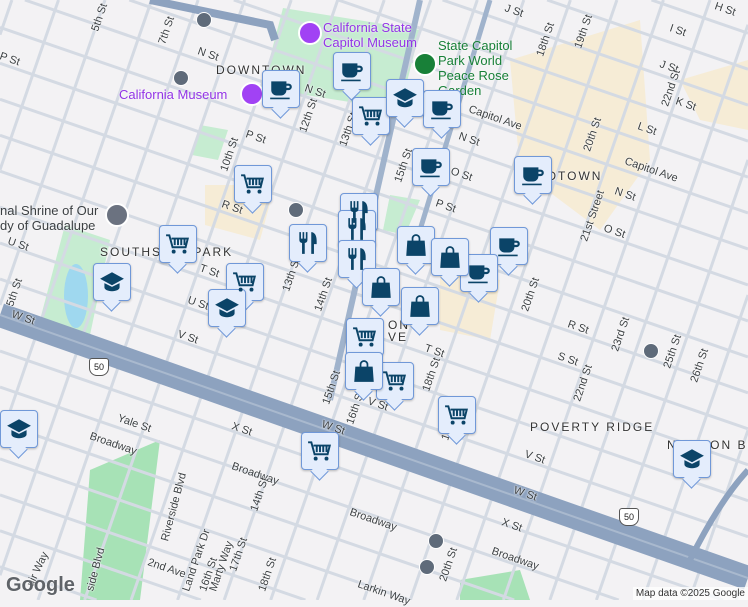 The width and height of the screenshot is (748, 607). Describe the element at coordinates (425, 64) in the screenshot. I see `flower-garden-icon` at that location.